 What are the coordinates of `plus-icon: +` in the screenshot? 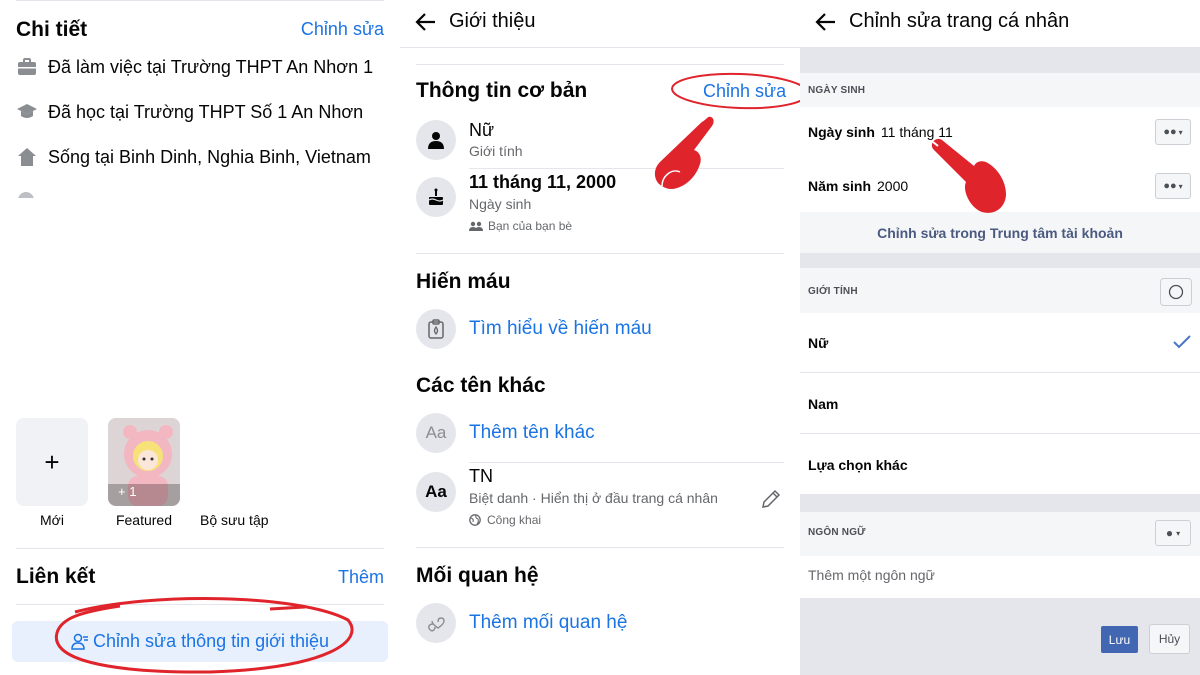 It's located at (52, 461).